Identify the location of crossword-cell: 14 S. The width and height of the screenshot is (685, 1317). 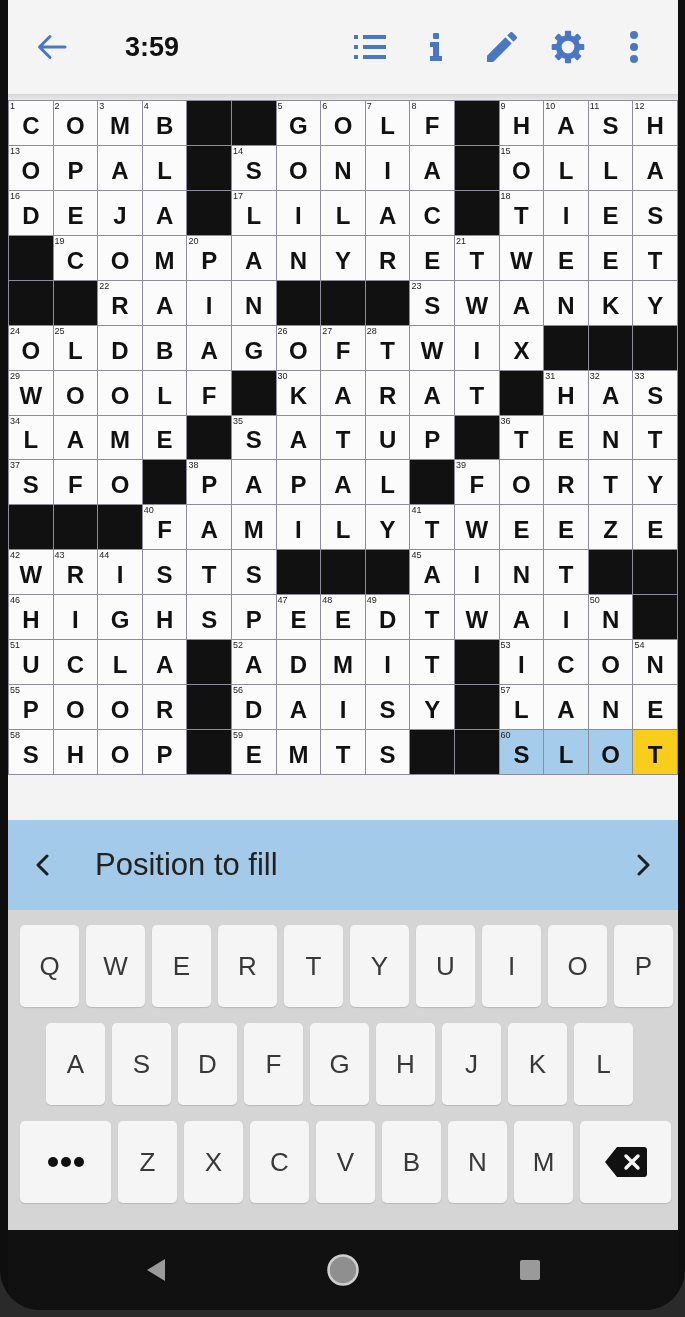
(254, 167).